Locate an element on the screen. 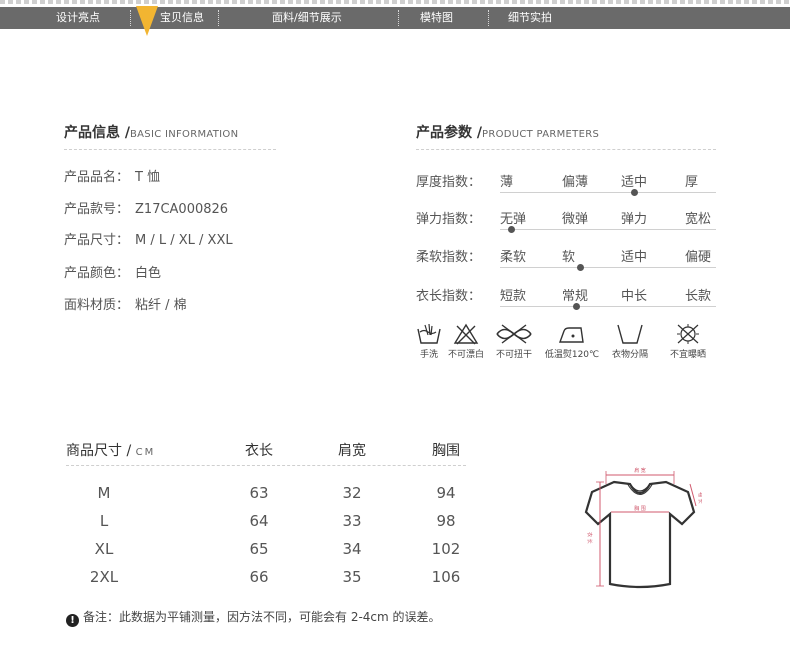 This screenshot has height=655, width=790. param-label: 弹力指数： is located at coordinates (449, 219).